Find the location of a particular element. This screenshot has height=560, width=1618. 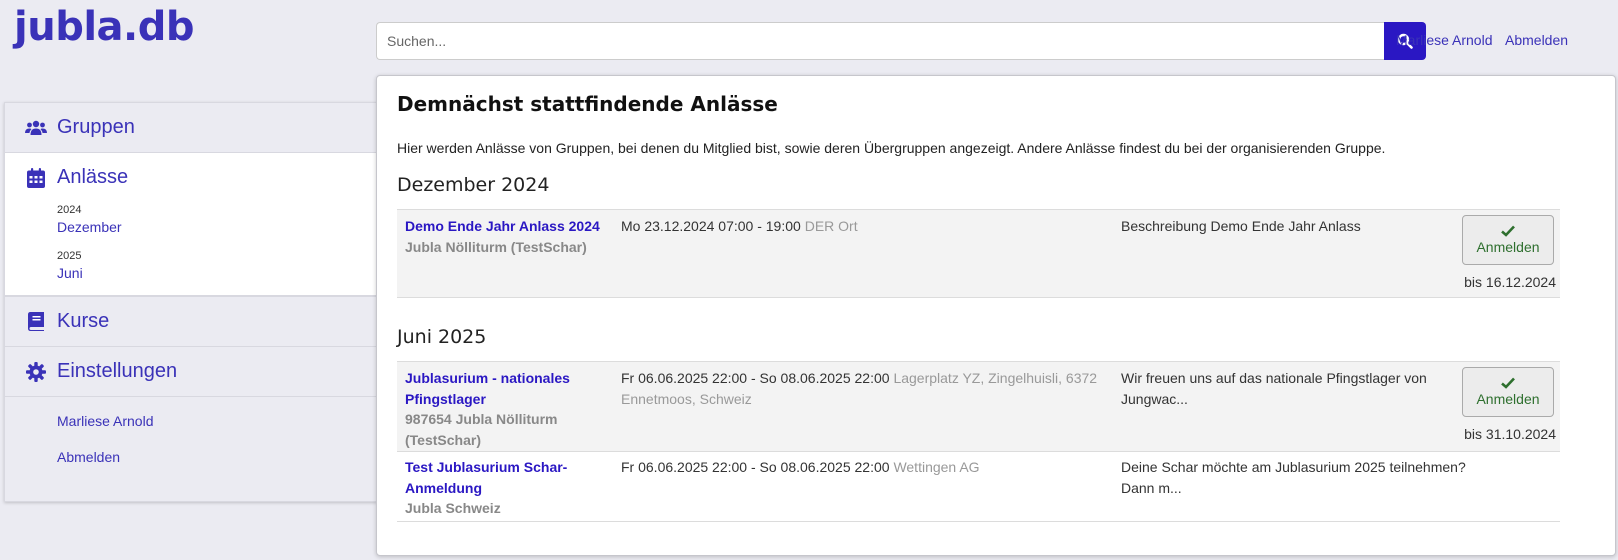

event-group: 987654 Jubla Nölliturm (TestSchar) is located at coordinates (481, 429).